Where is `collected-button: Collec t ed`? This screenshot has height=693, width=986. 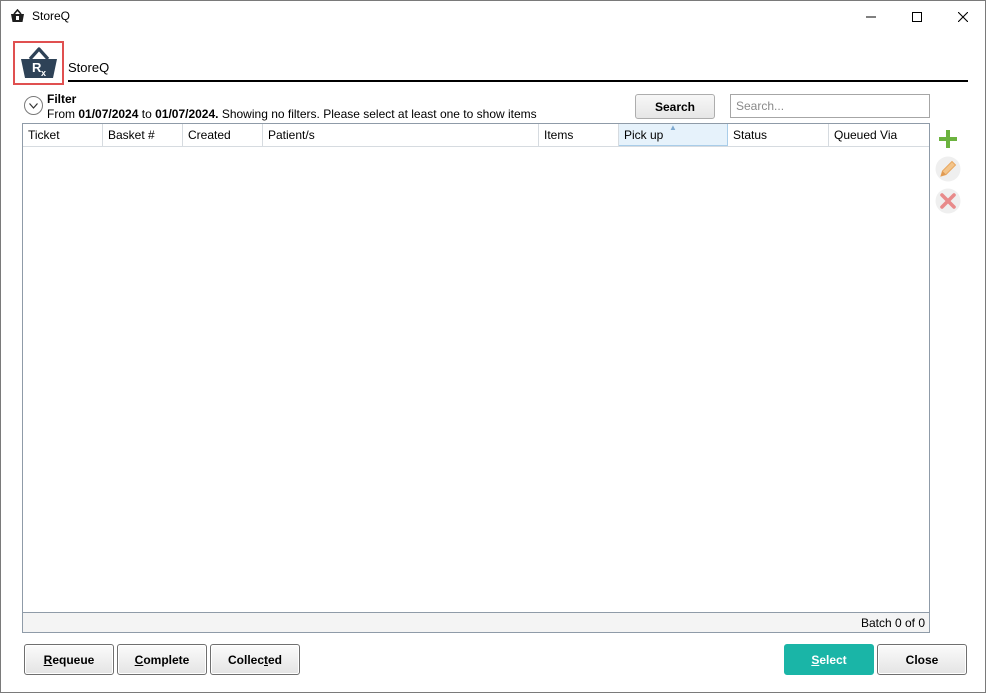 collected-button: Collec t ed is located at coordinates (255, 659).